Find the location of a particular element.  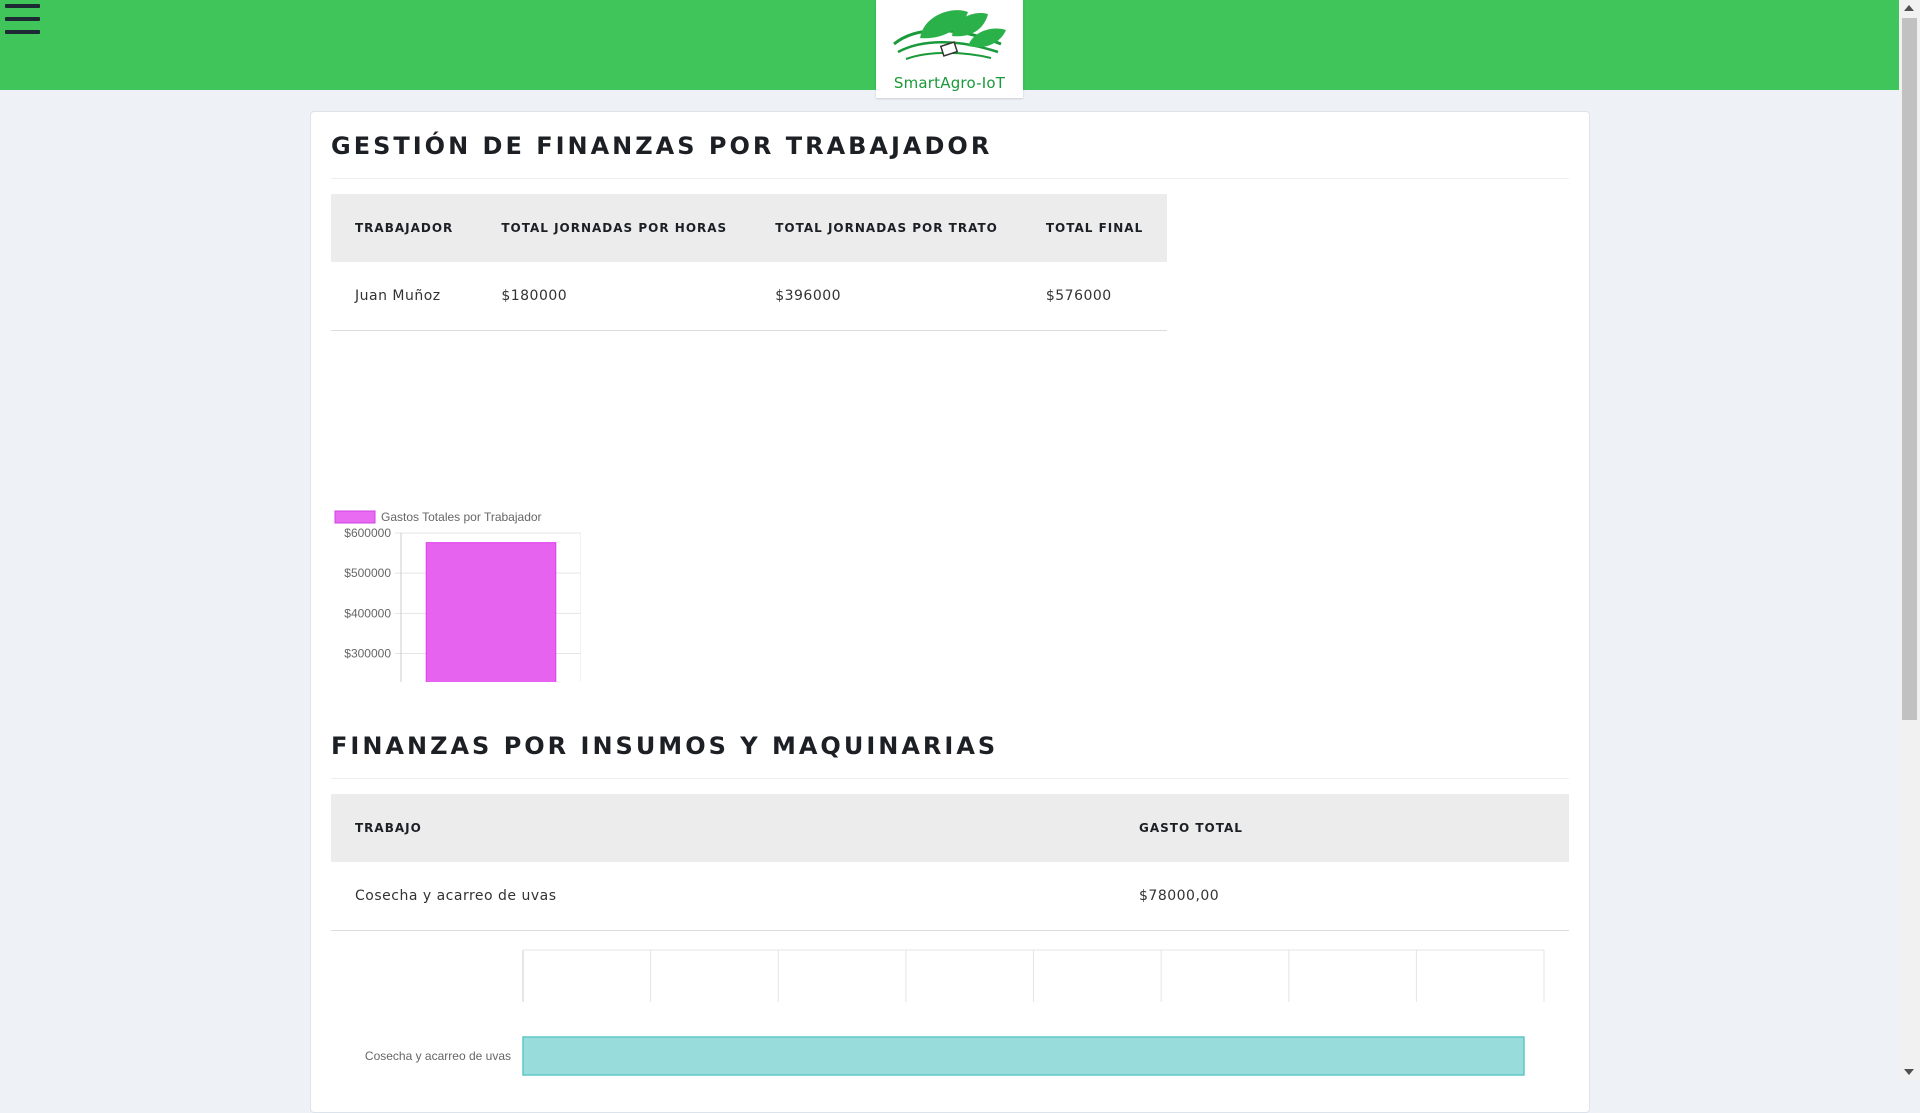

y-tick-label: $300000 is located at coordinates (367, 654).